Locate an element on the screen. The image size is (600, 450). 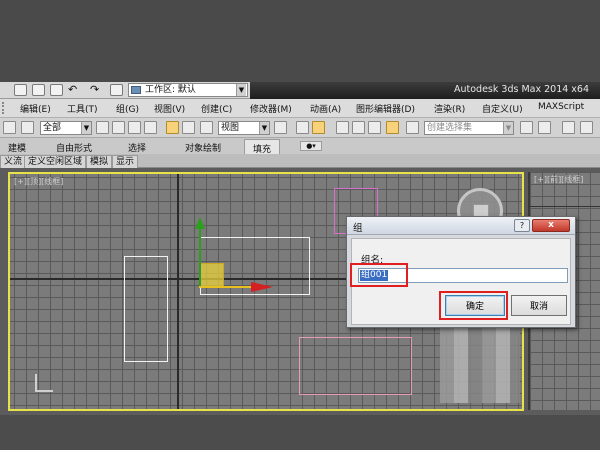
tab-simulate: 模拟 is located at coordinates (99, 161).